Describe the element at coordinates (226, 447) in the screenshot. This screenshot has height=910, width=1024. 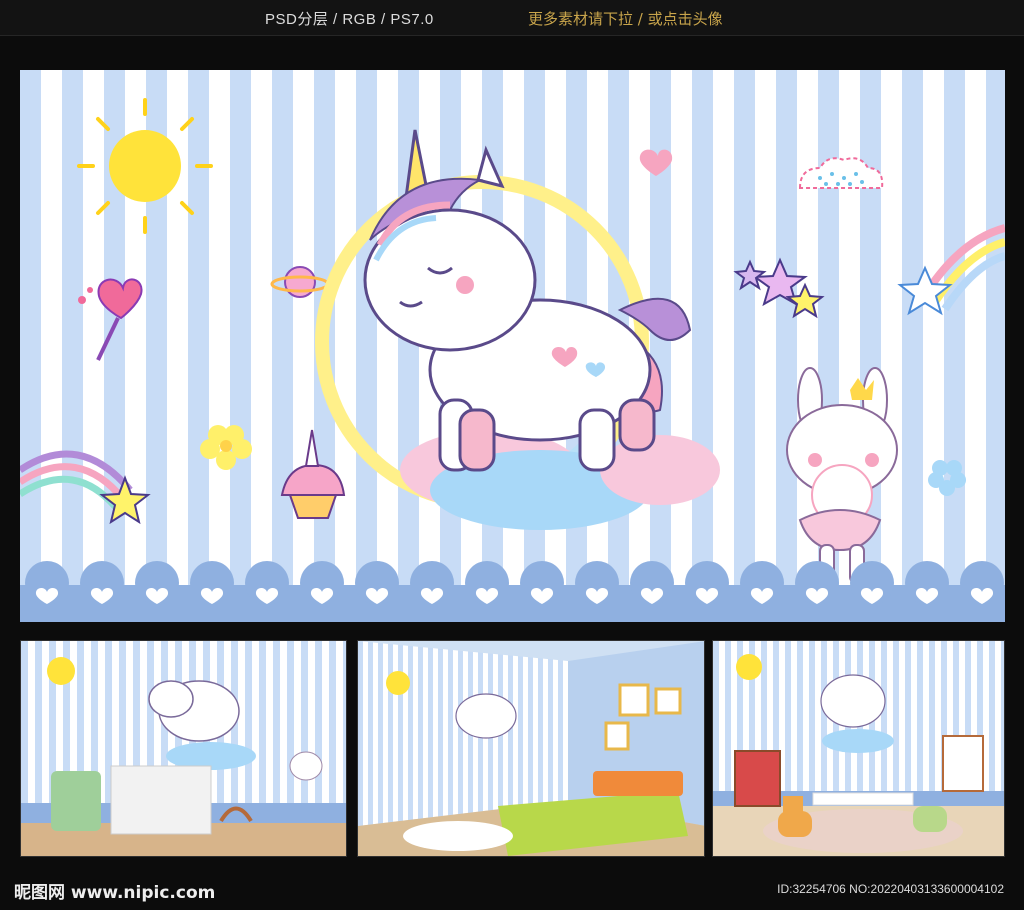
I see `flower-icon` at that location.